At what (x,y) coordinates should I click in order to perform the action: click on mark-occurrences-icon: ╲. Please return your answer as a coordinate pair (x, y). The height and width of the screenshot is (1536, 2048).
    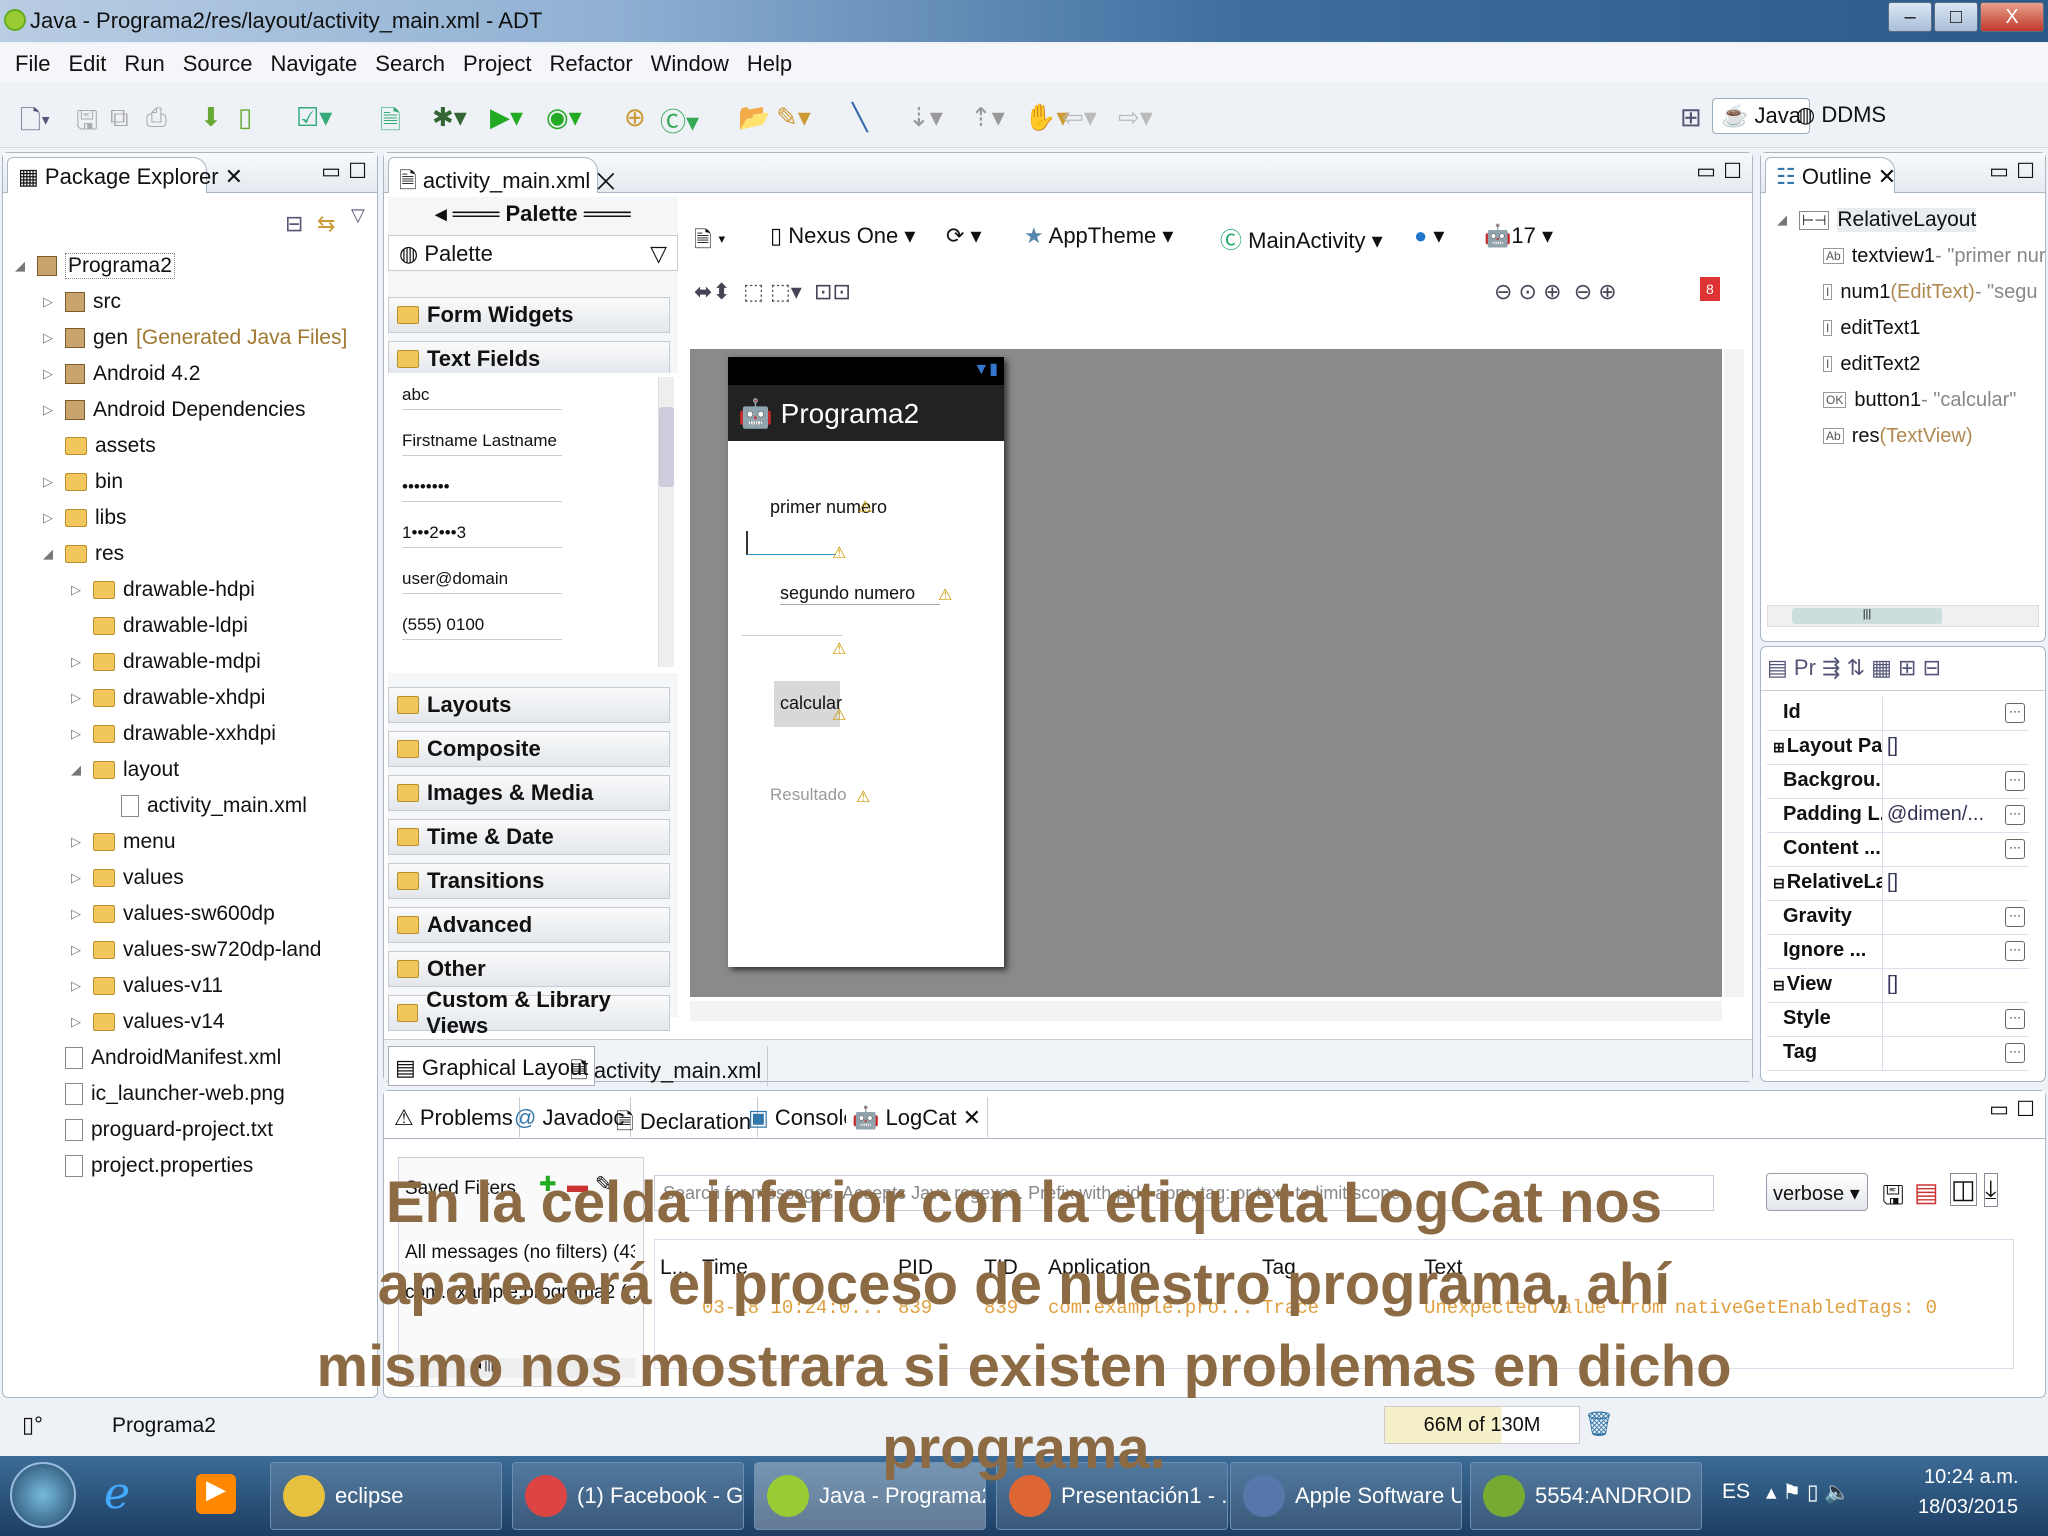
    Looking at the image, I should click on (860, 117).